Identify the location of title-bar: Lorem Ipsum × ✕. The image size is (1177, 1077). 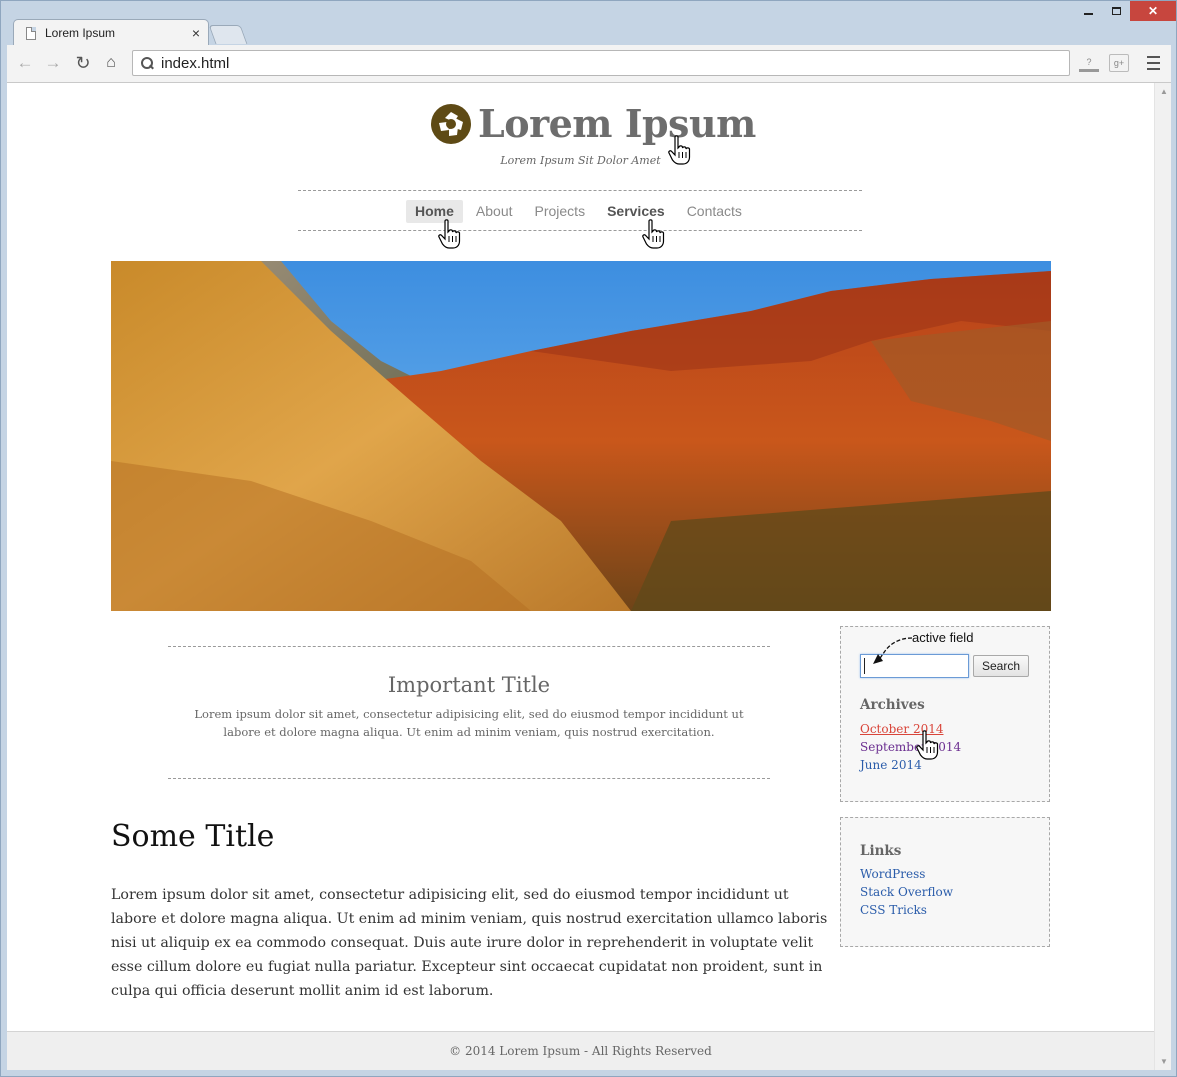
(588, 23).